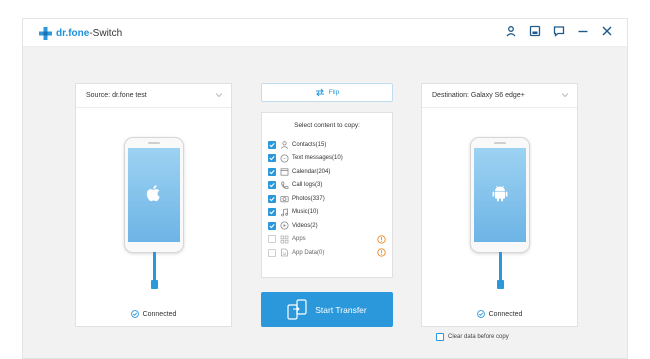 The width and height of the screenshot is (650, 359). I want to click on source-phone-image, so click(154, 195).